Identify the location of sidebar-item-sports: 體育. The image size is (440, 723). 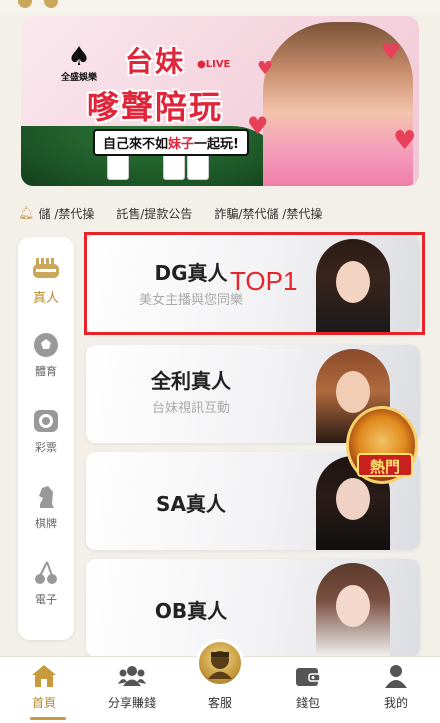
(46, 356).